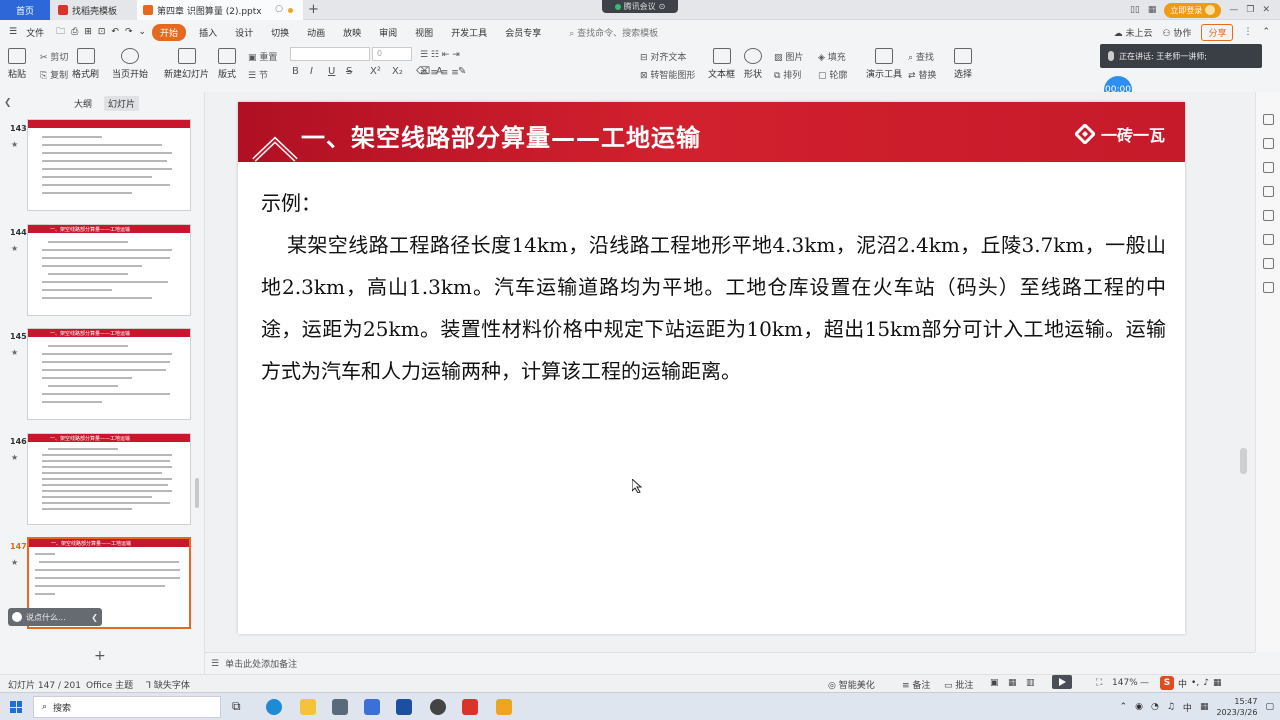 The height and width of the screenshot is (720, 1280). Describe the element at coordinates (220, 10) in the screenshot. I see `tab-document: 第四章 识图算量 (2).pptx ○` at that location.